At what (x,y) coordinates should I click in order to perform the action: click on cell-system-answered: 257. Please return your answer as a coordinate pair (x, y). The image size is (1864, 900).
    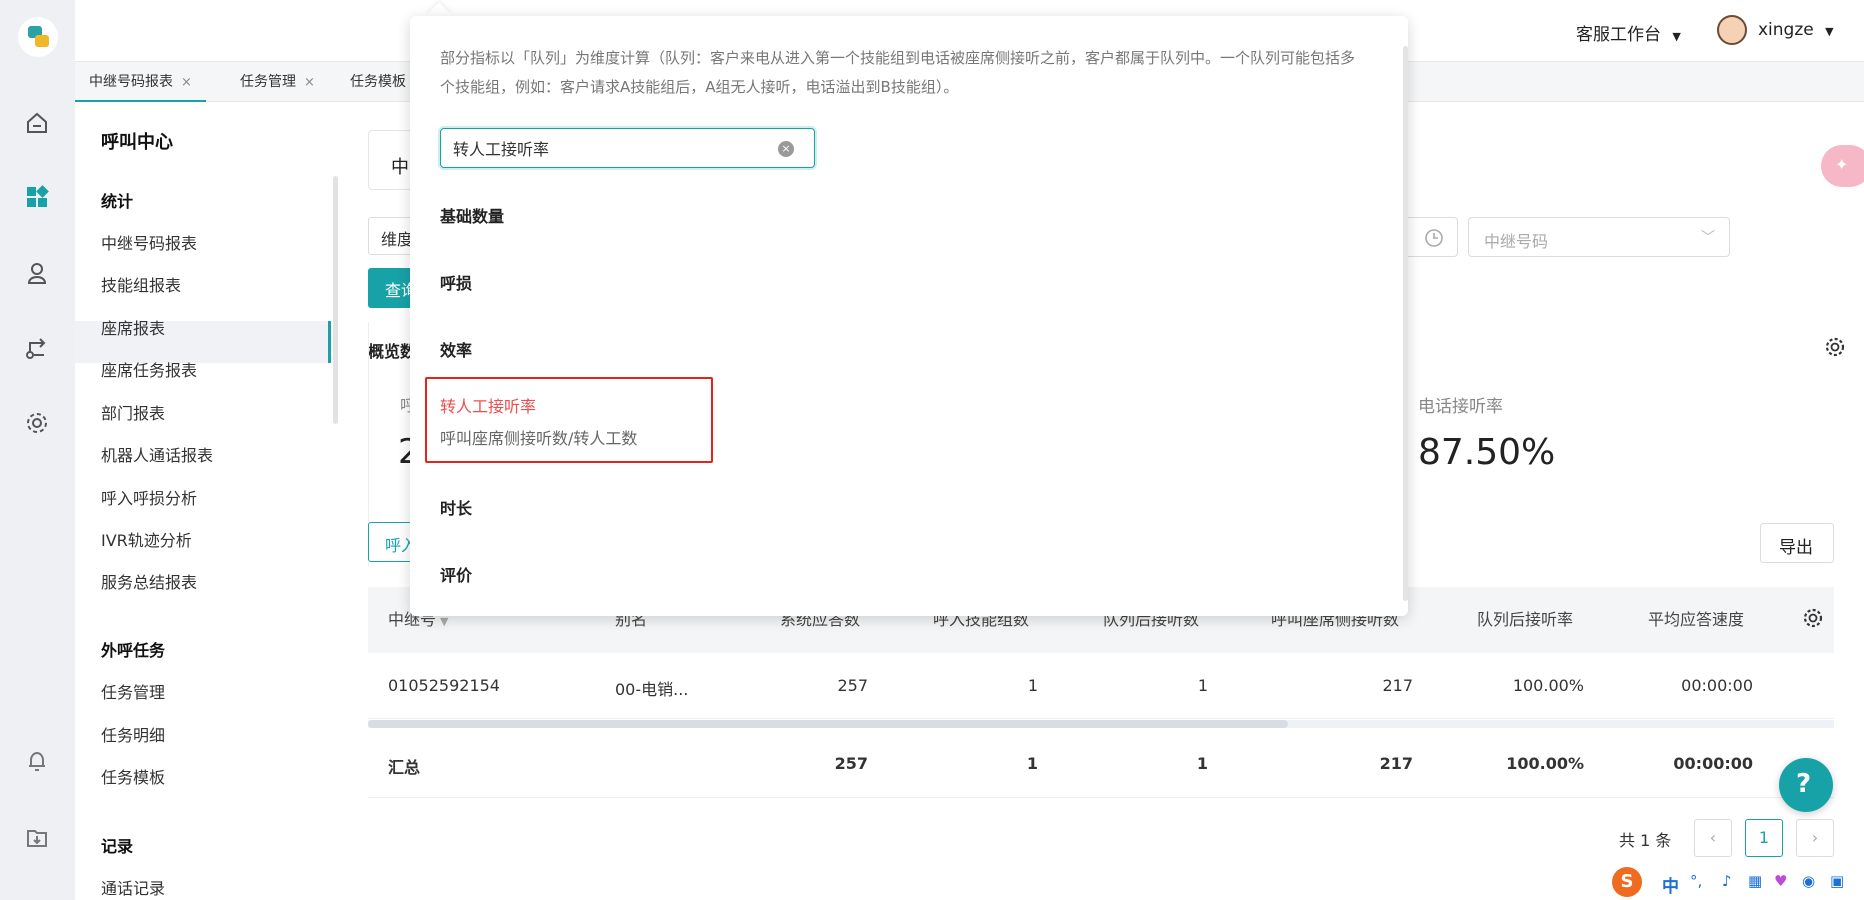
    Looking at the image, I should click on (852, 685).